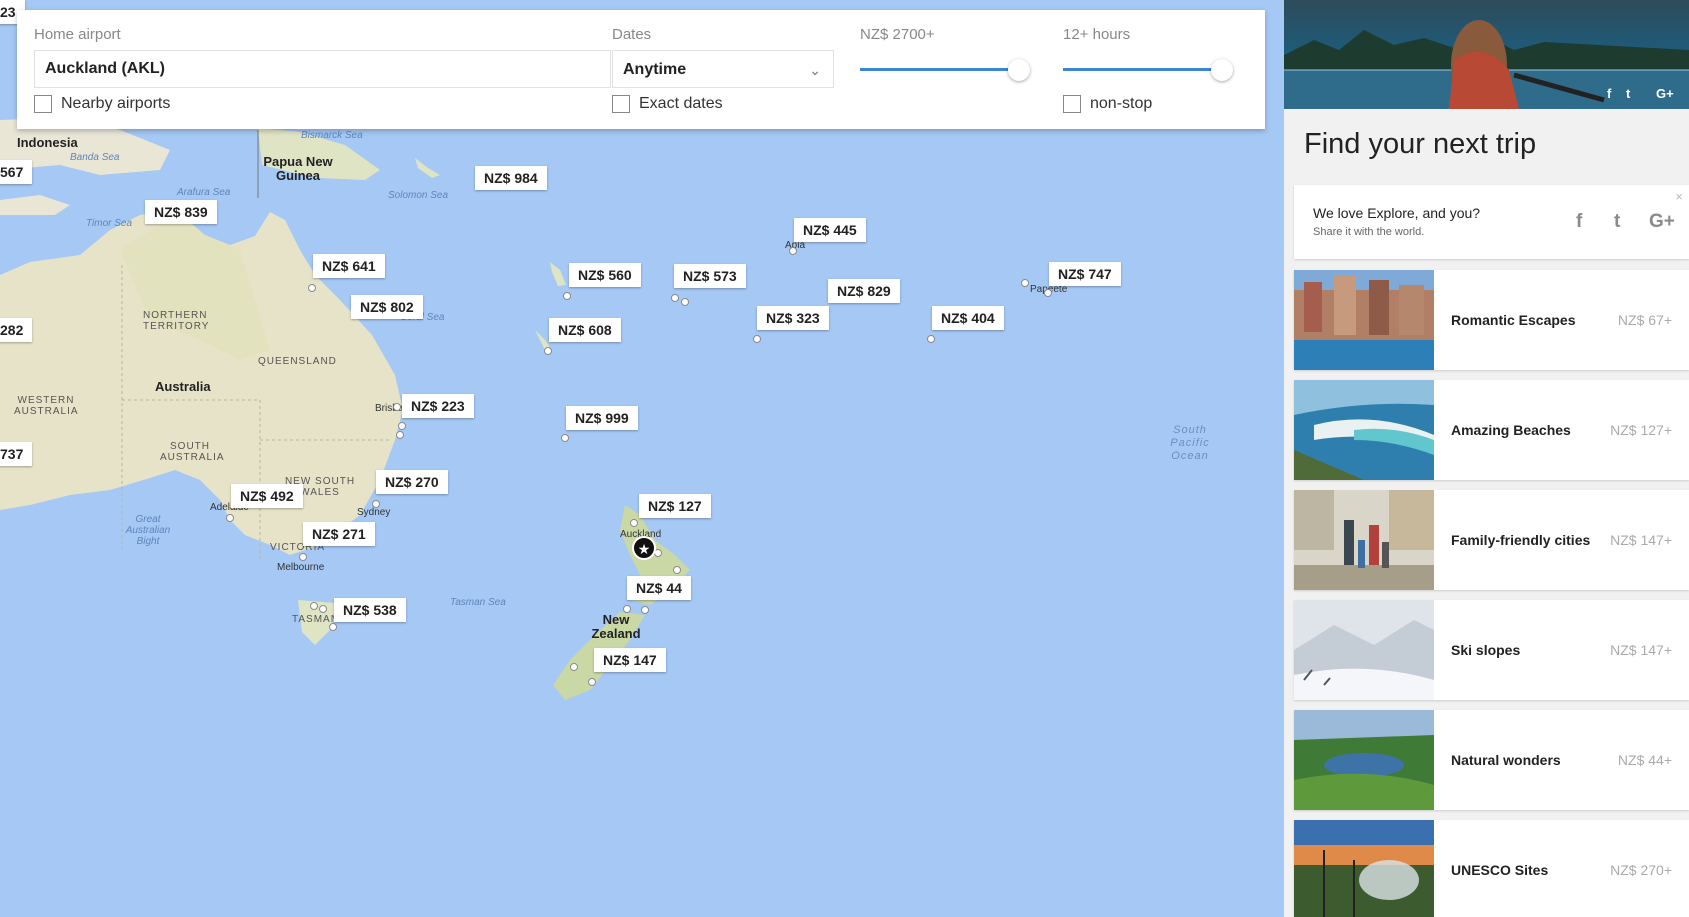 The width and height of the screenshot is (1689, 917). I want to click on ocean-label: South Pacific Ocean, so click(1190, 443).